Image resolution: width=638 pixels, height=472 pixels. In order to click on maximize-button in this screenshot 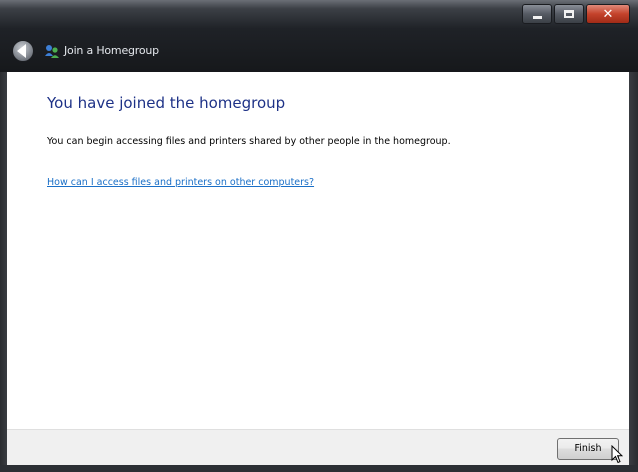, I will do `click(569, 14)`.